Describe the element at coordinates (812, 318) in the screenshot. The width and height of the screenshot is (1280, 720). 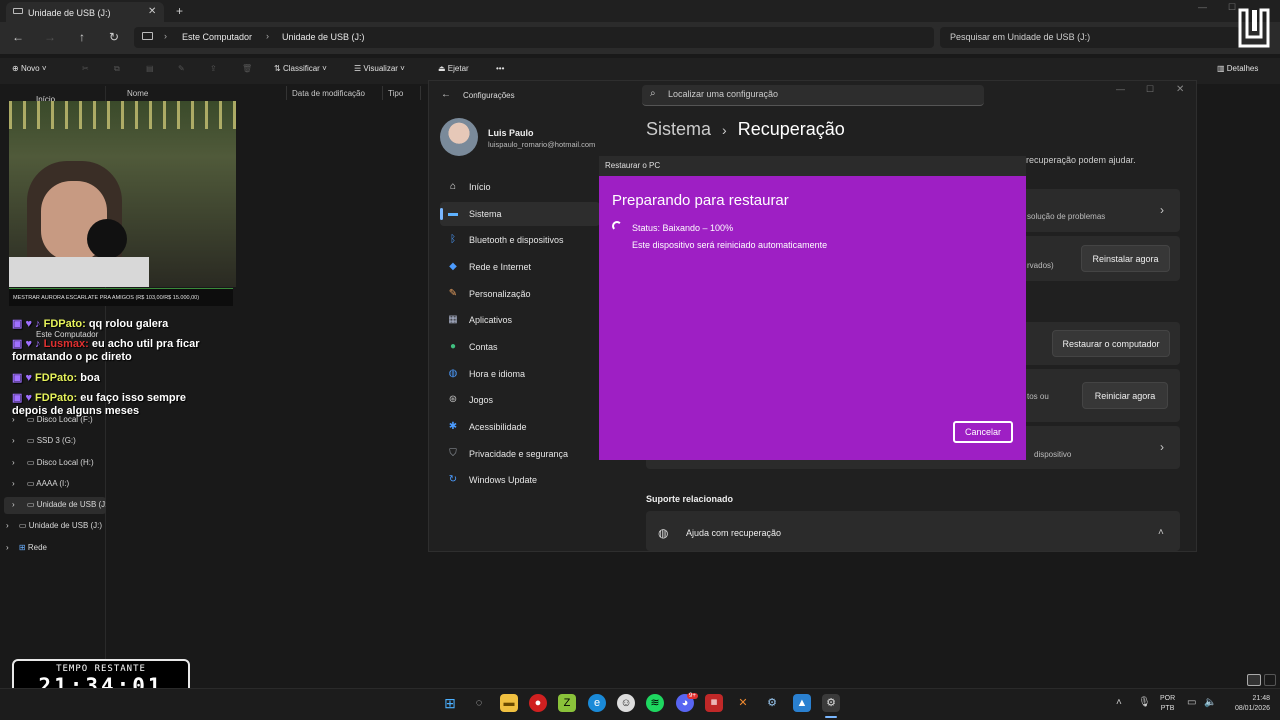
I see `restore-dialog` at that location.